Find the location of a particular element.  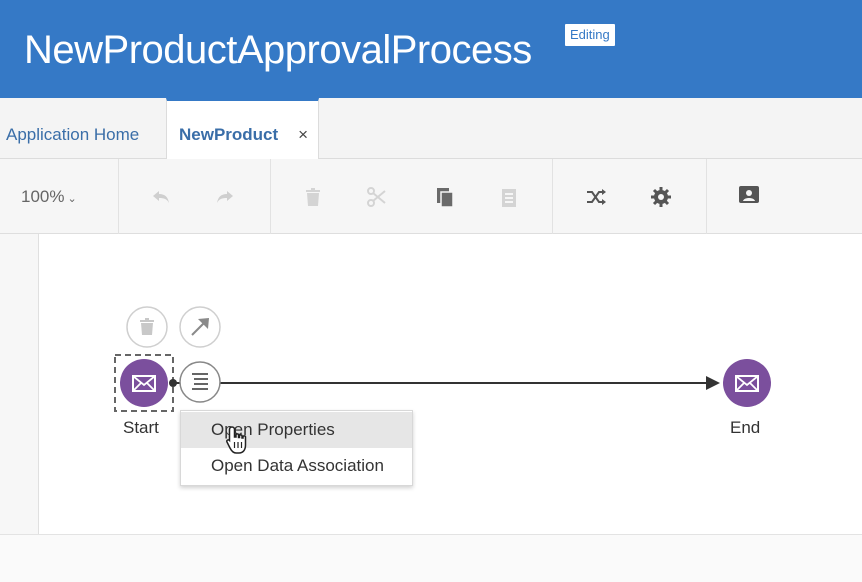

connect-arrow-icon is located at coordinates (200, 327).